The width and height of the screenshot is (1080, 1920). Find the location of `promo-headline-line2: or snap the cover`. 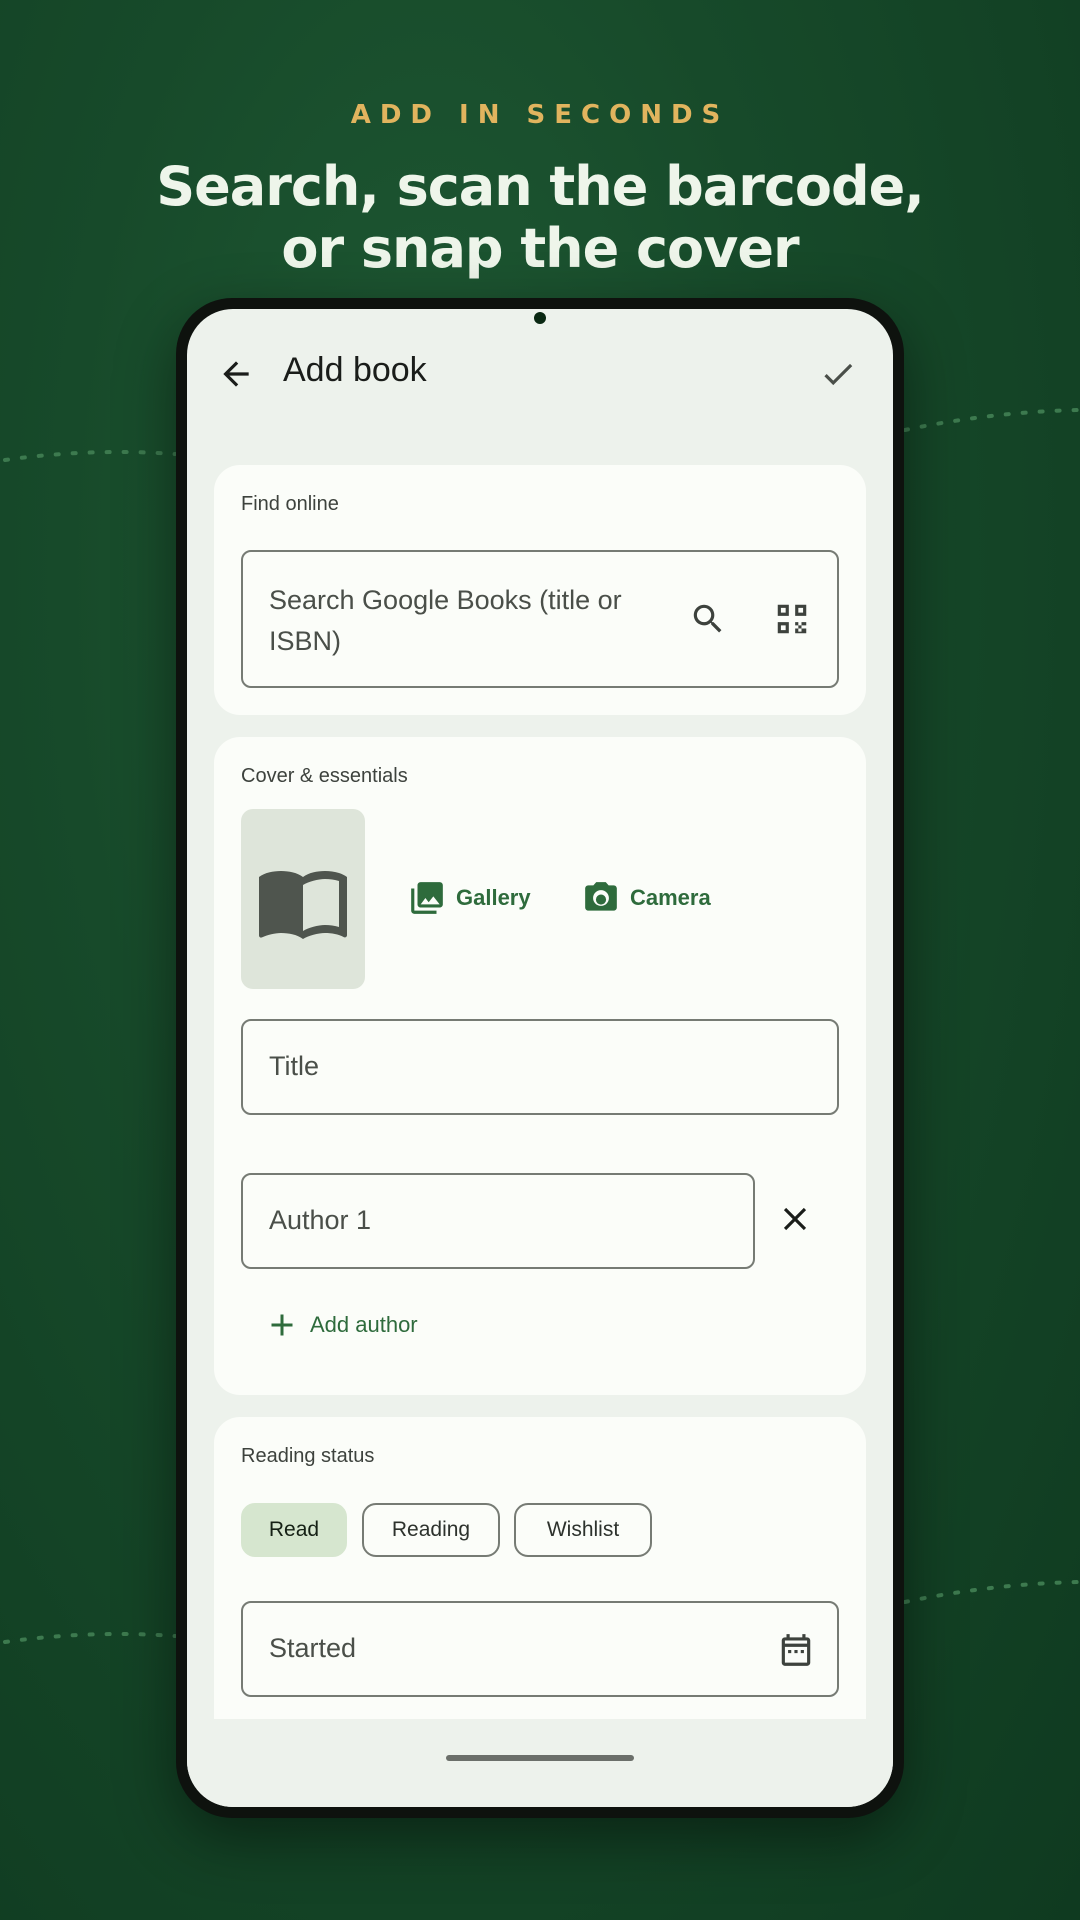

promo-headline-line2: or snap the cover is located at coordinates (540, 248).